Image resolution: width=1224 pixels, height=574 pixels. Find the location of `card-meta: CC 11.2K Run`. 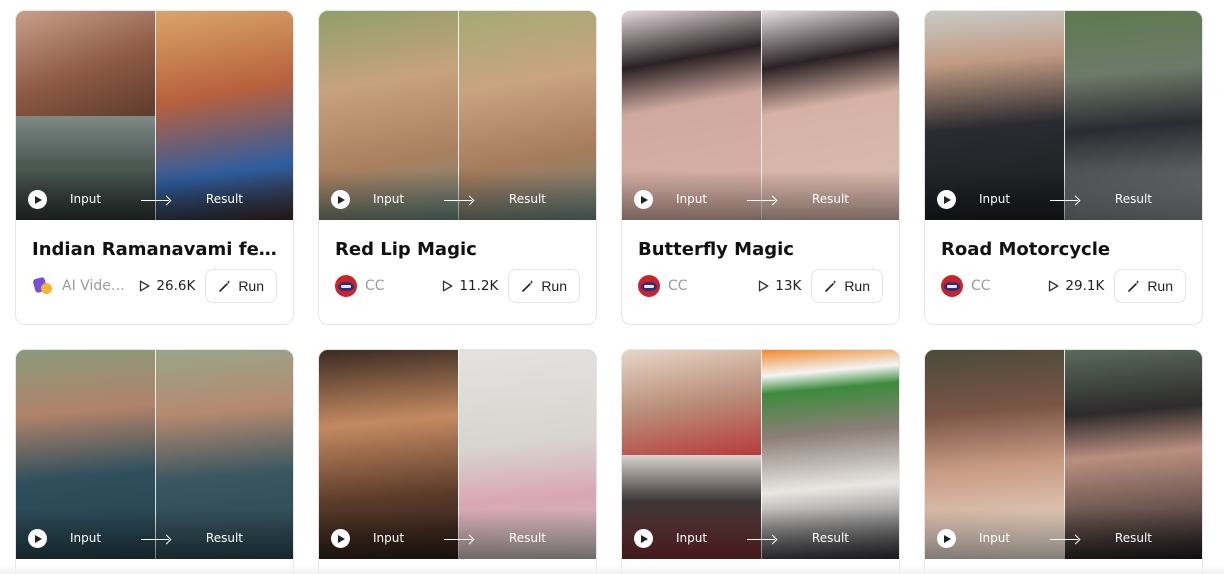

card-meta: CC 11.2K Run is located at coordinates (457, 286).